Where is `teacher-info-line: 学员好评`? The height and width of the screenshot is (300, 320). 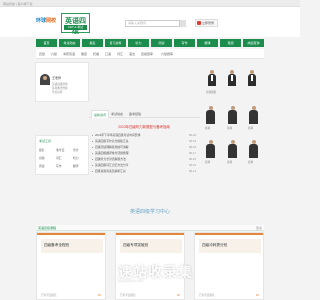
teacher-info-line: 学员好评 is located at coordinates (57, 92).